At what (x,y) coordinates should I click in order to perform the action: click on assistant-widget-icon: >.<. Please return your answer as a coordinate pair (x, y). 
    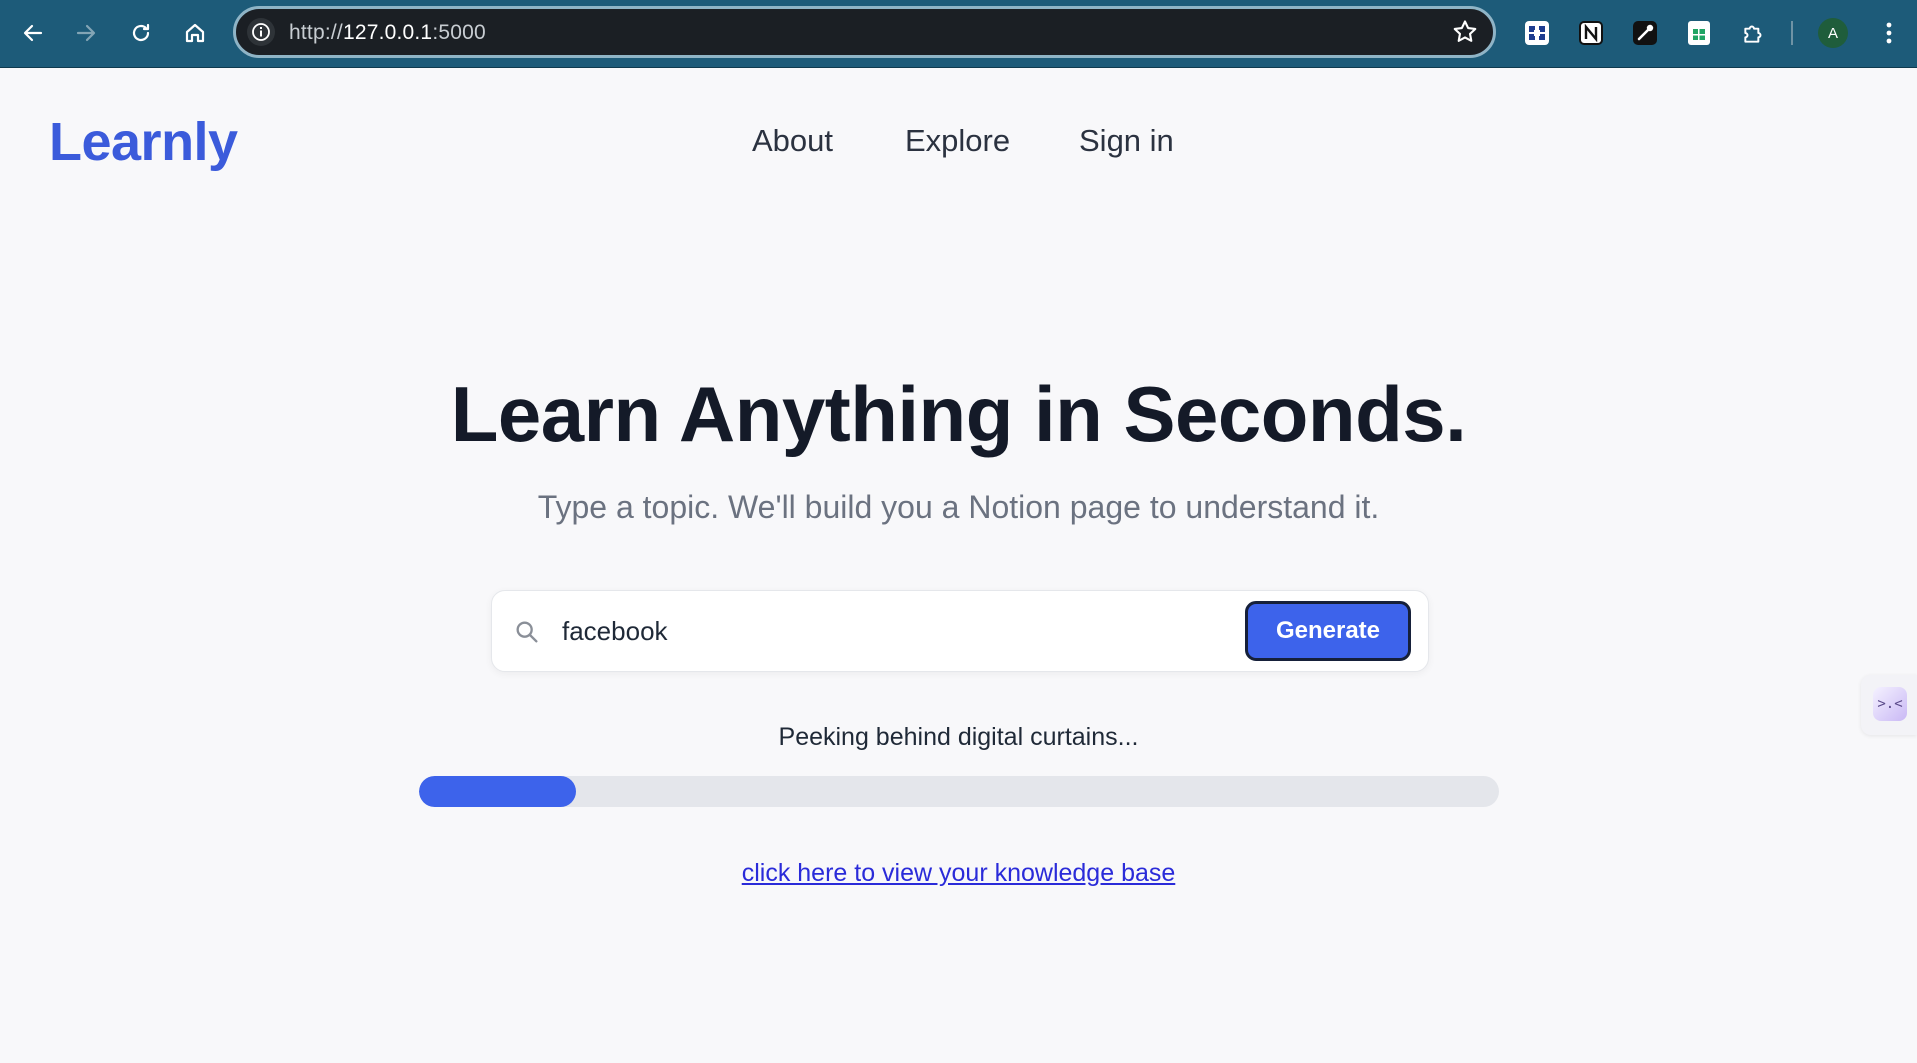
    Looking at the image, I should click on (1890, 704).